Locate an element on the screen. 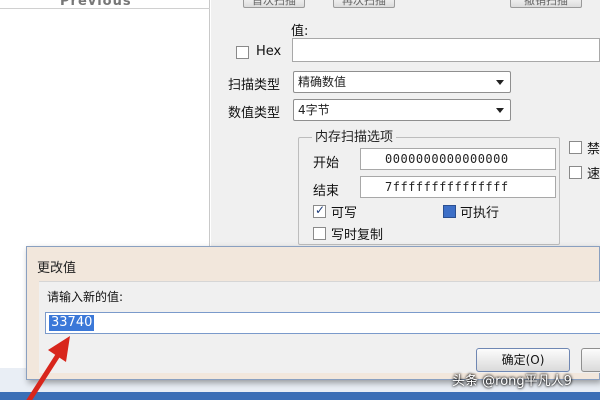 The image size is (600, 400). watermark: 头条 @rong平凡人9 is located at coordinates (512, 381).